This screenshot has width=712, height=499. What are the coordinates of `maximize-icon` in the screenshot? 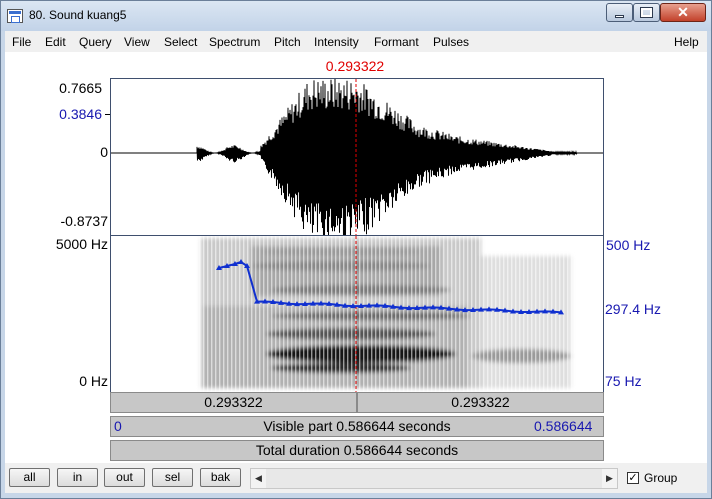 It's located at (646, 12).